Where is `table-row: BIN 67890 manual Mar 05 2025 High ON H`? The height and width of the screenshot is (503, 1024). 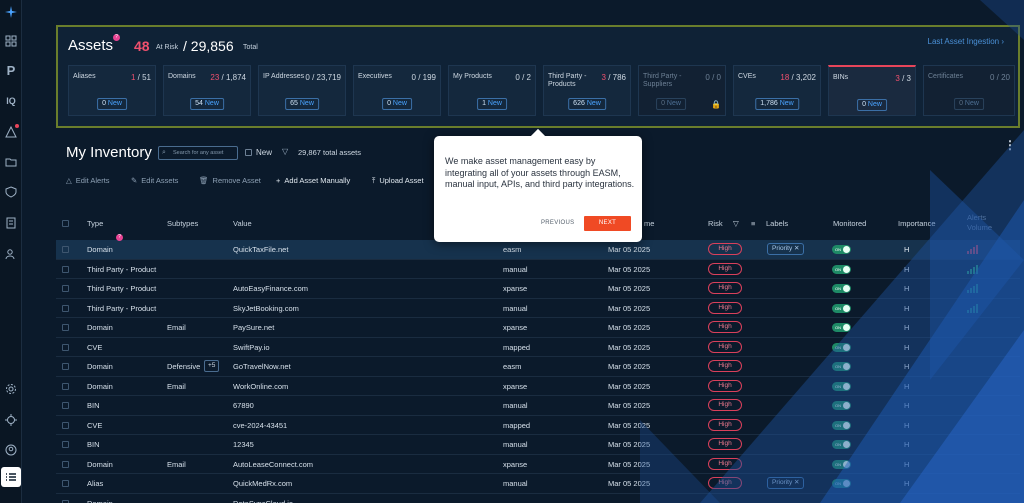
table-row: BIN 67890 manual Mar 05 2025 High ON H is located at coordinates (538, 406).